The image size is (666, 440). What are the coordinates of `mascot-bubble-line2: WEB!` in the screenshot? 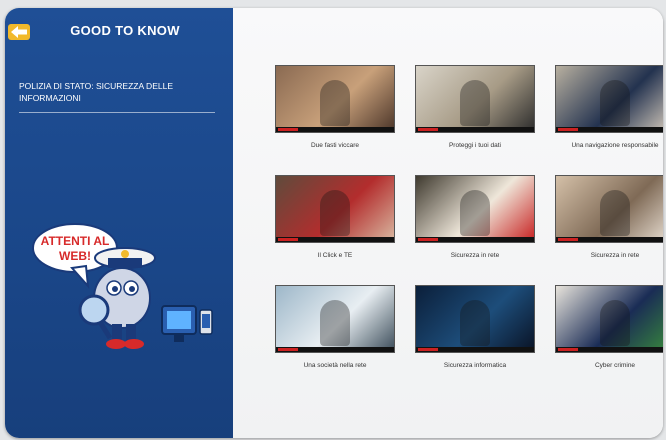 It's located at (75, 256).